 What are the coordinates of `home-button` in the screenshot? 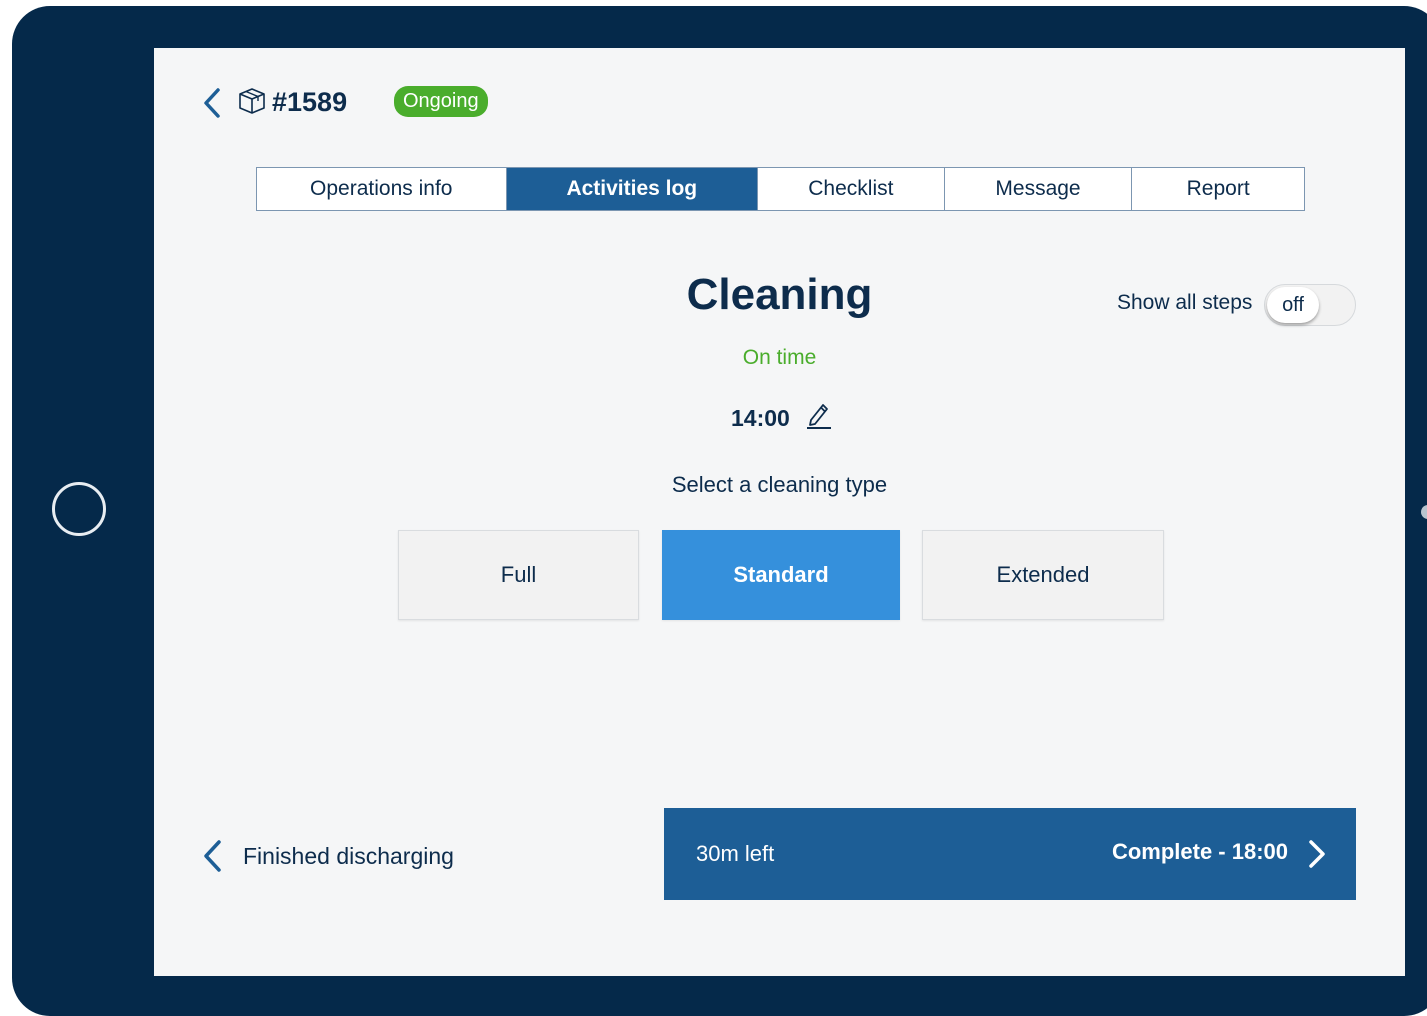 It's located at (79, 509).